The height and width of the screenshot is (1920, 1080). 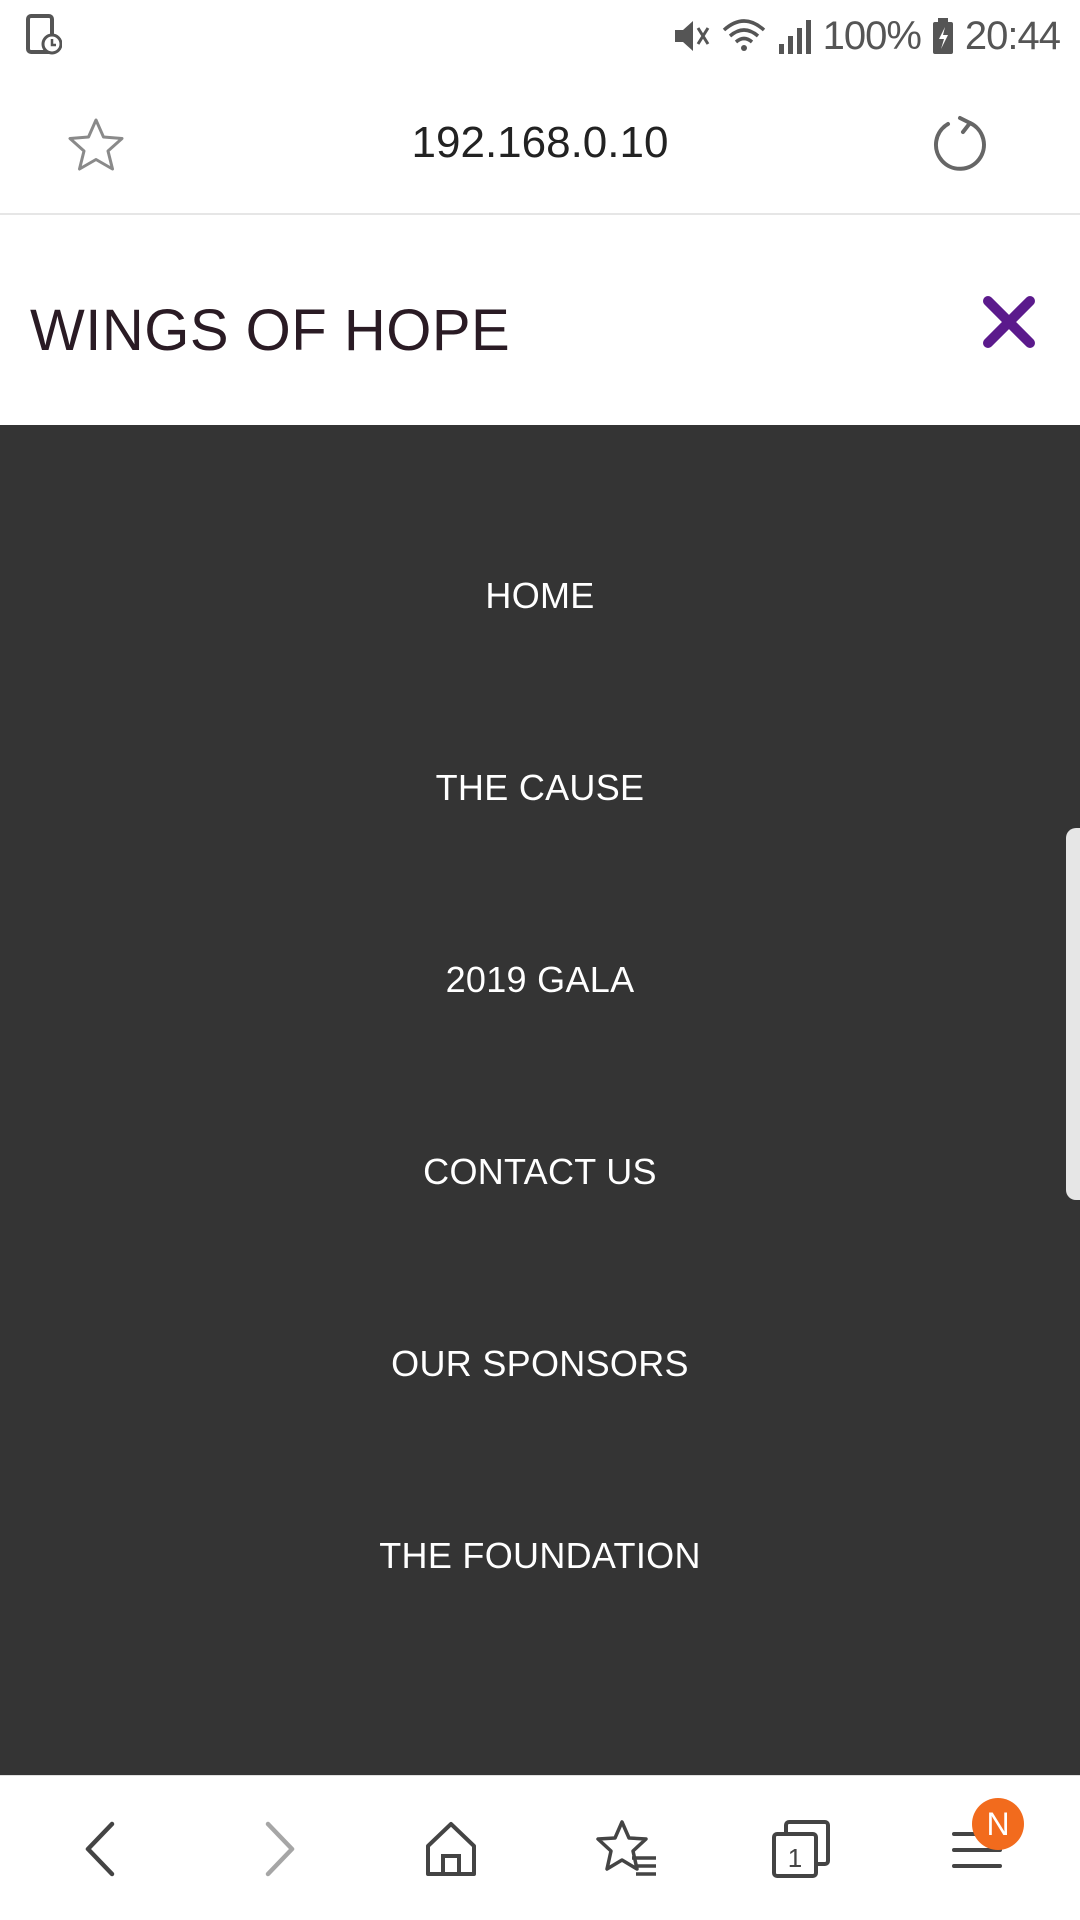 I want to click on status-indicators: 100% 20:44, so click(x=866, y=36).